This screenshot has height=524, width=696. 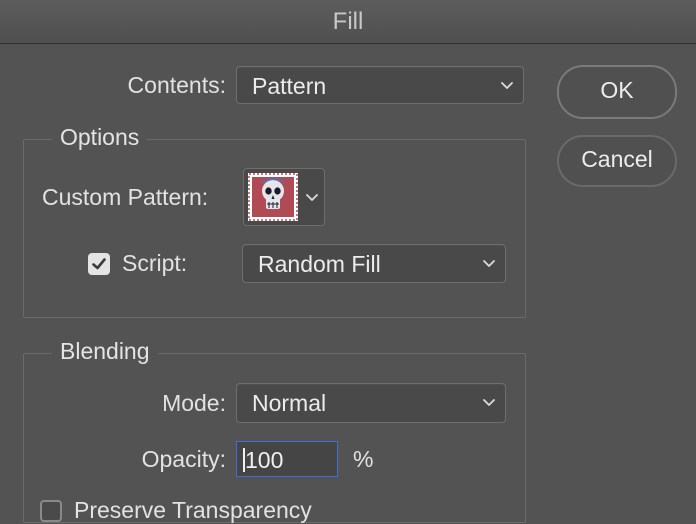 I want to click on opacity-unit: %, so click(x=363, y=459).